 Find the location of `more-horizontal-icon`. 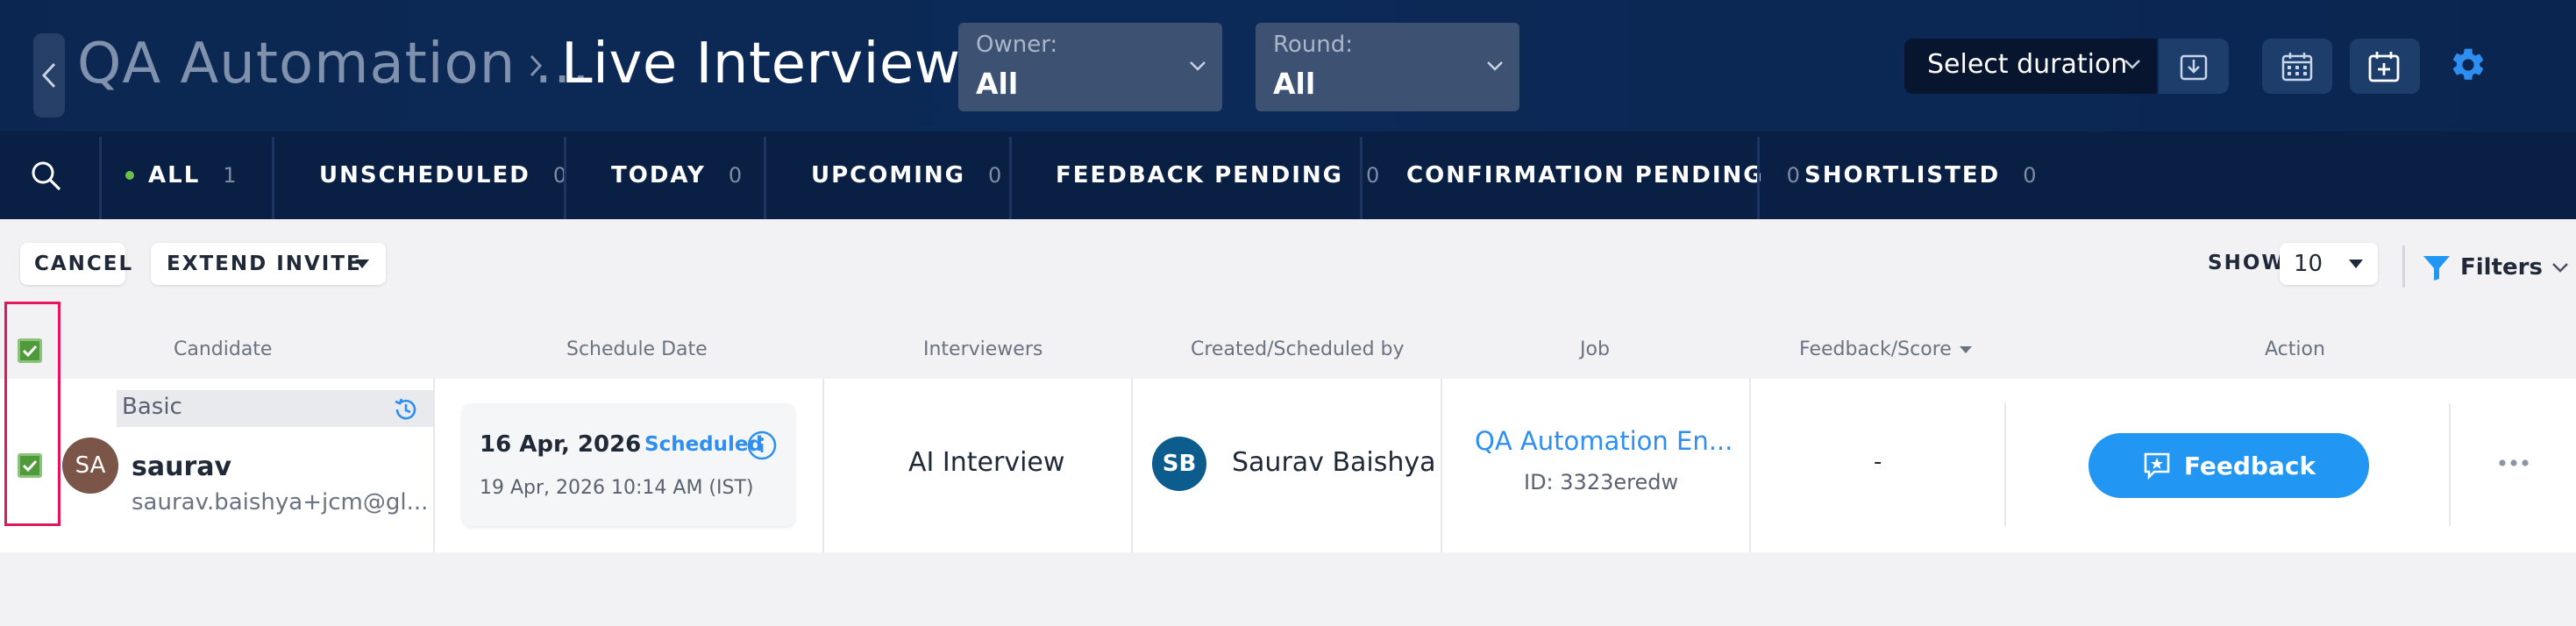

more-horizontal-icon is located at coordinates (2514, 463).